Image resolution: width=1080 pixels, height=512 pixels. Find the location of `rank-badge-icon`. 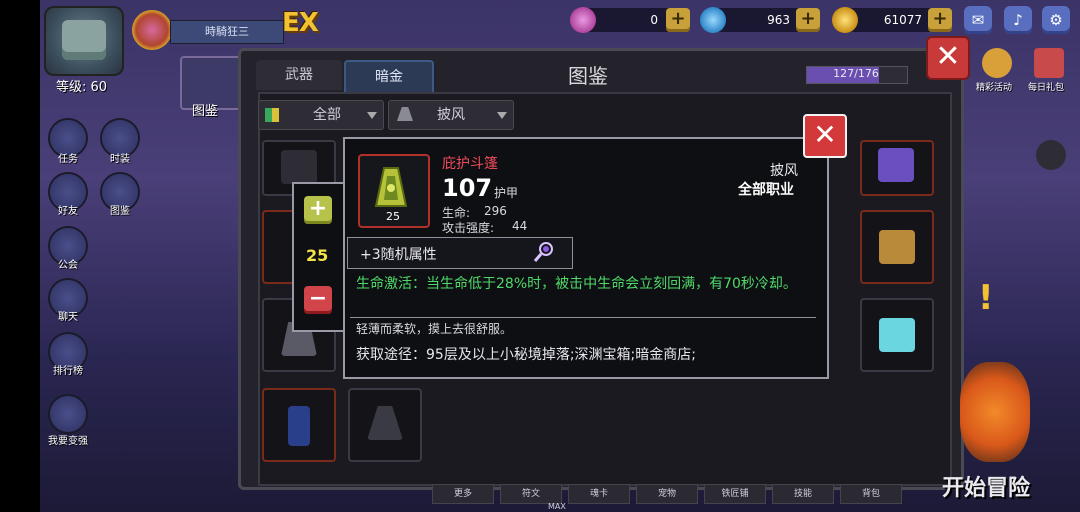

rank-badge-icon is located at coordinates (152, 30).